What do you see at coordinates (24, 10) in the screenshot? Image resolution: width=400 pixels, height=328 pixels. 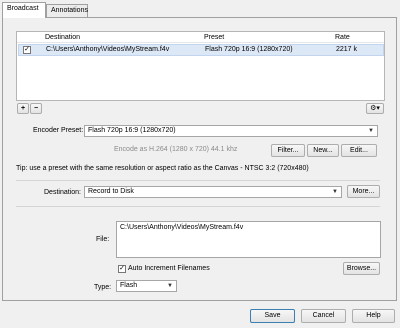 I see `tab-broadcast: Broadcast` at bounding box center [24, 10].